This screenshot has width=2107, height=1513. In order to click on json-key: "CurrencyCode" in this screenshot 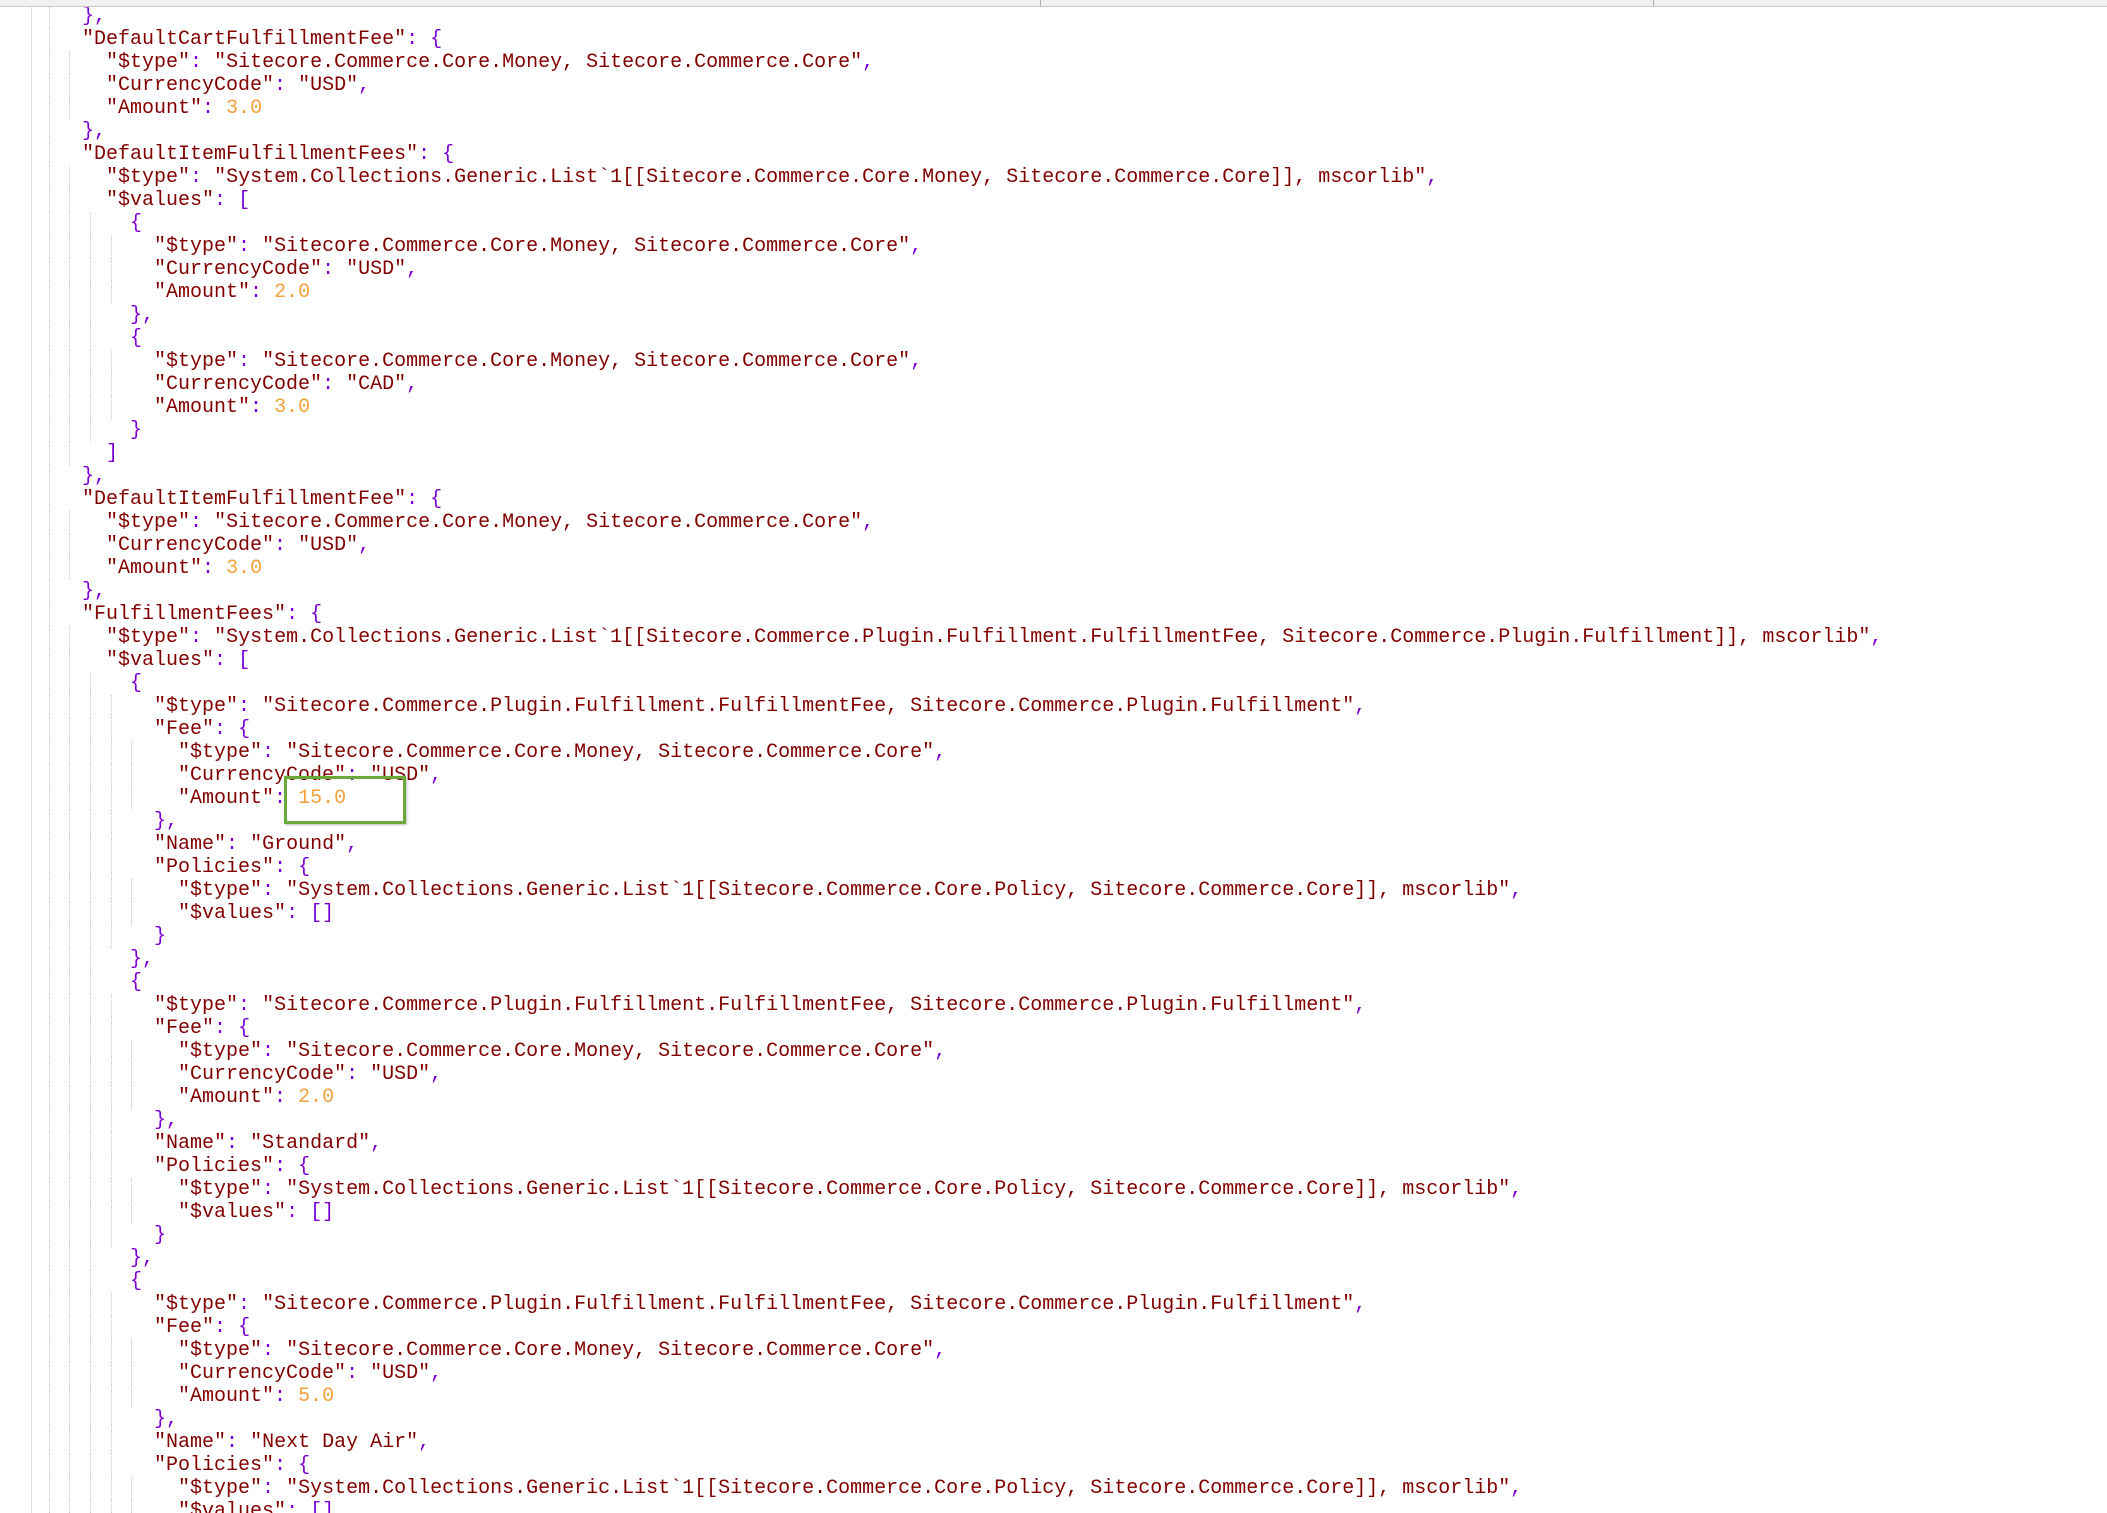, I will do `click(238, 384)`.